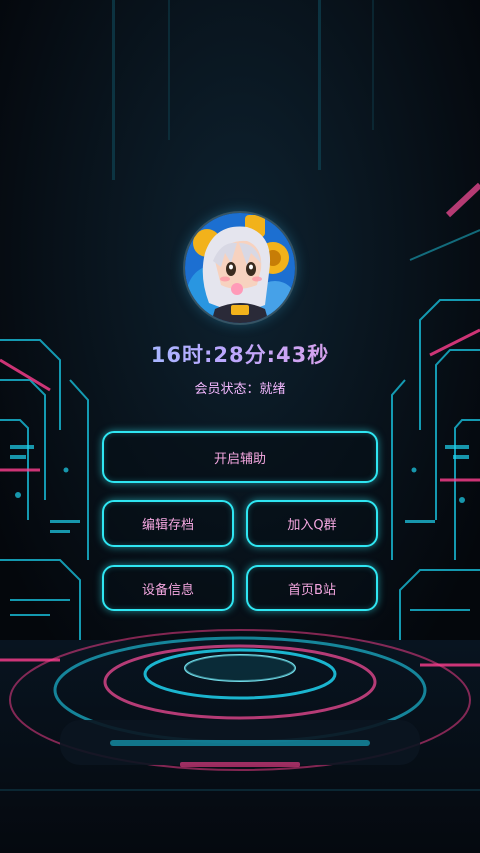  I want to click on home-bilibili-button: 首页B站, so click(312, 588).